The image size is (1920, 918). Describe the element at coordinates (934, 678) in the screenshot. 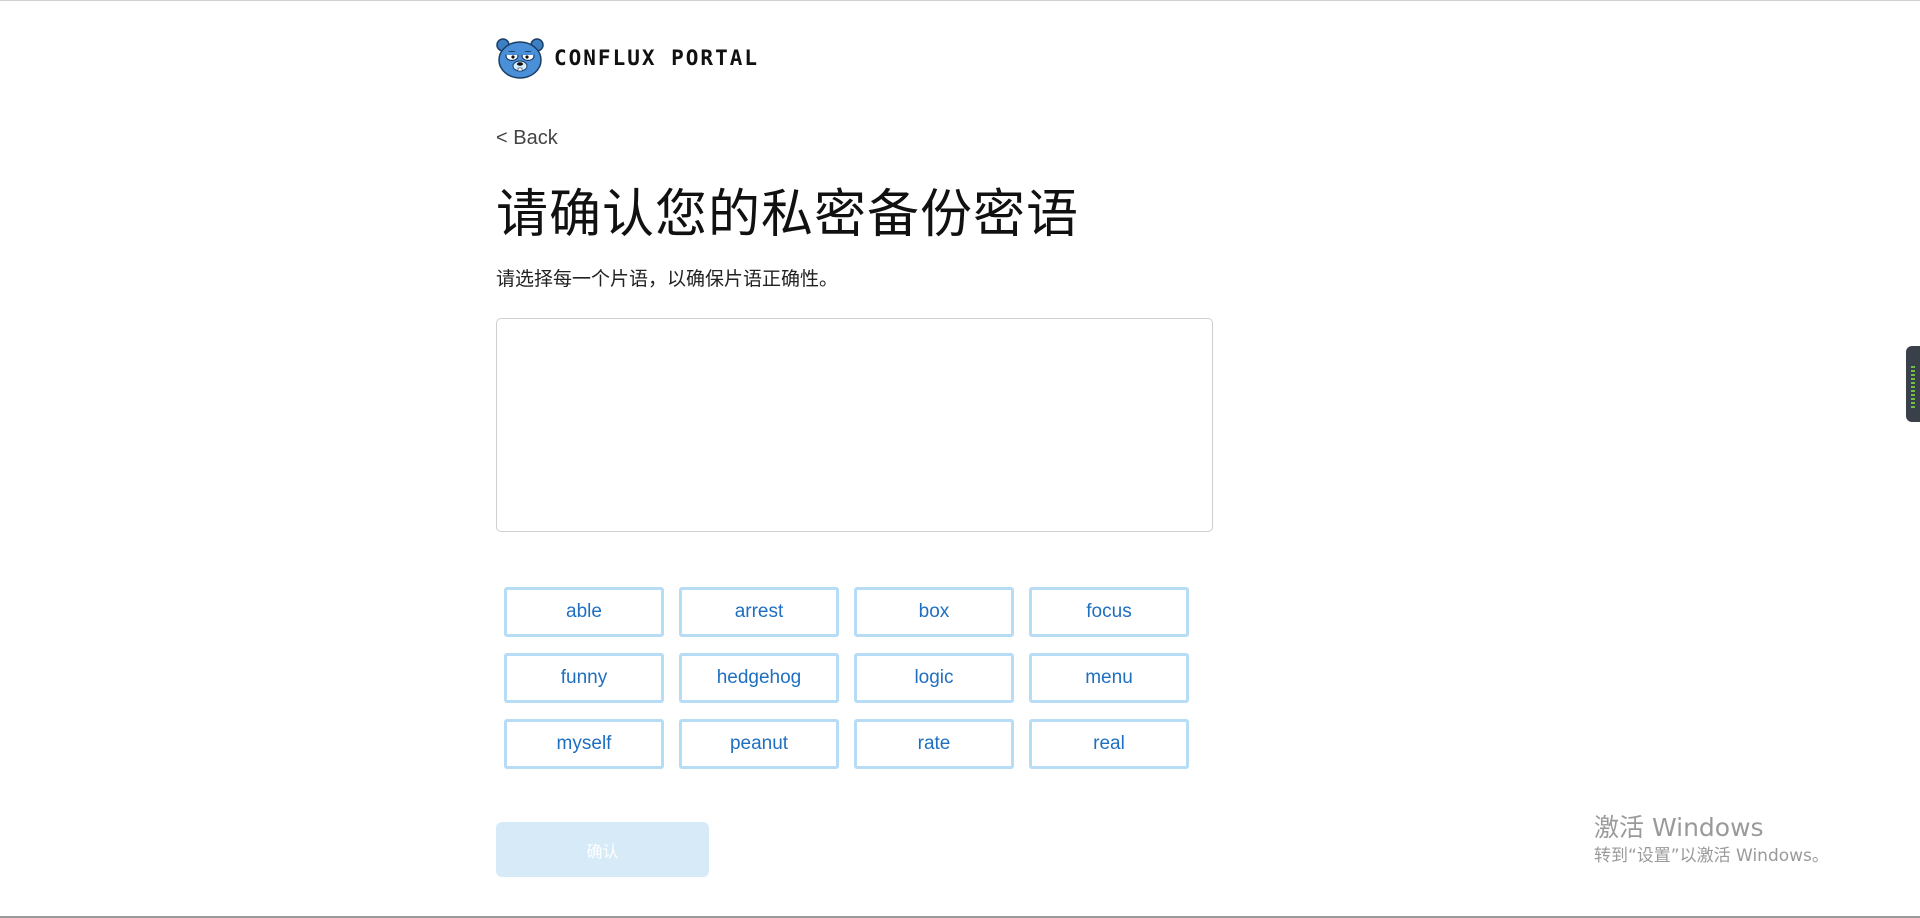

I see `word-button-logic: logic` at that location.